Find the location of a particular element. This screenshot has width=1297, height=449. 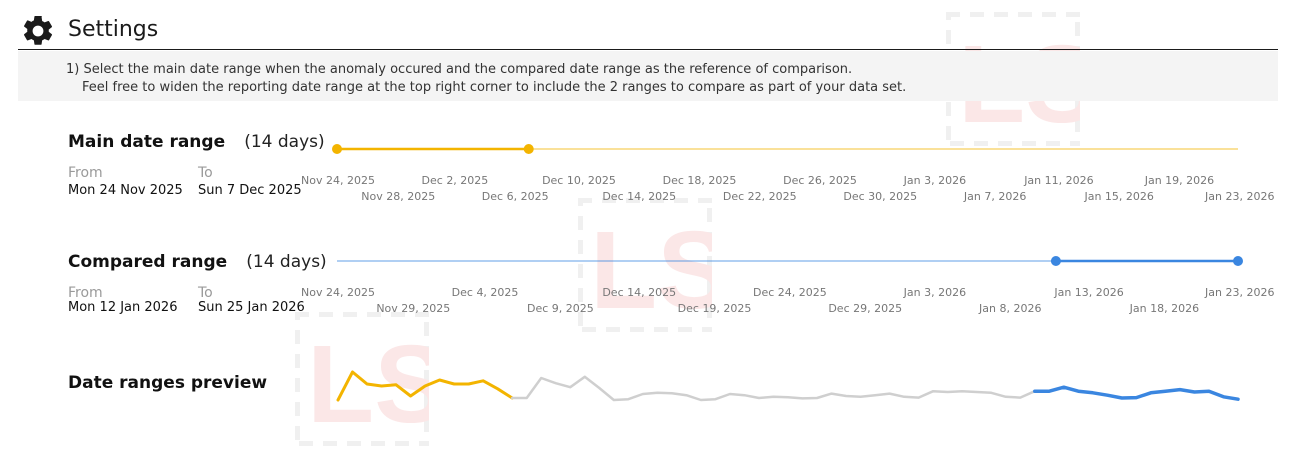

tick-label: Jan 8, 2026 is located at coordinates (1010, 308).